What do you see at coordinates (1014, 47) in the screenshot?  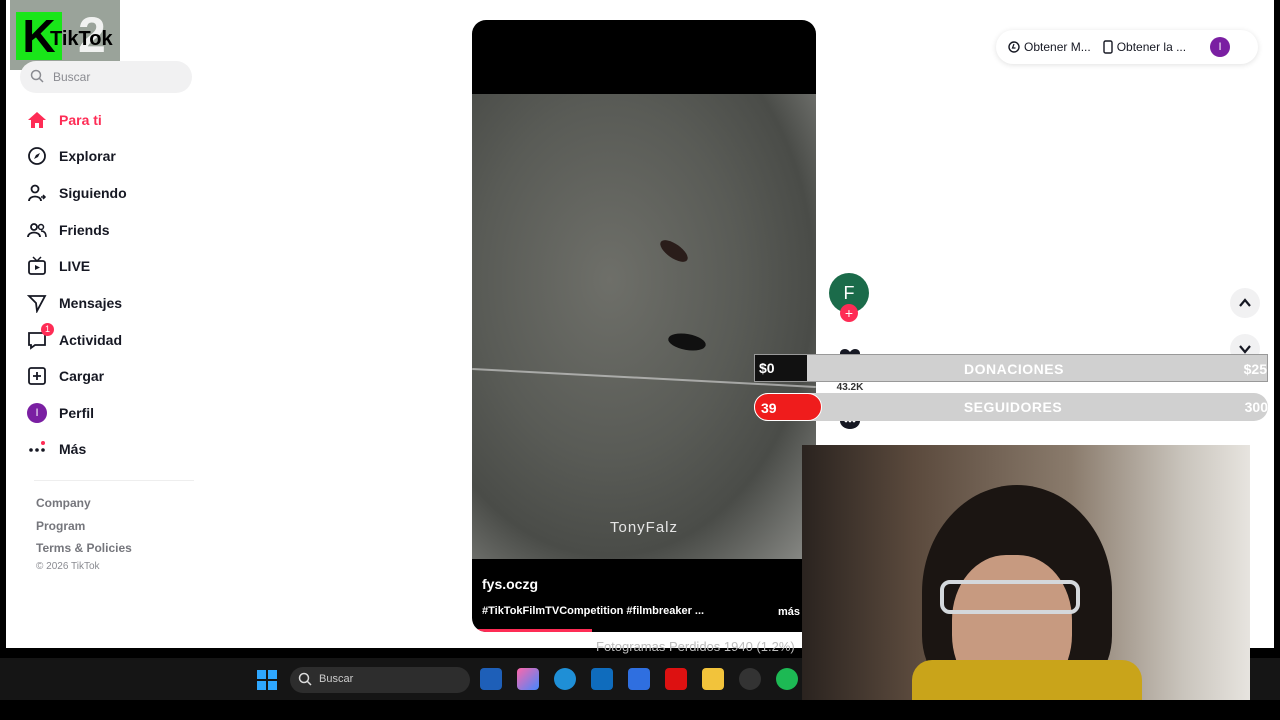 I see `coin-icon` at bounding box center [1014, 47].